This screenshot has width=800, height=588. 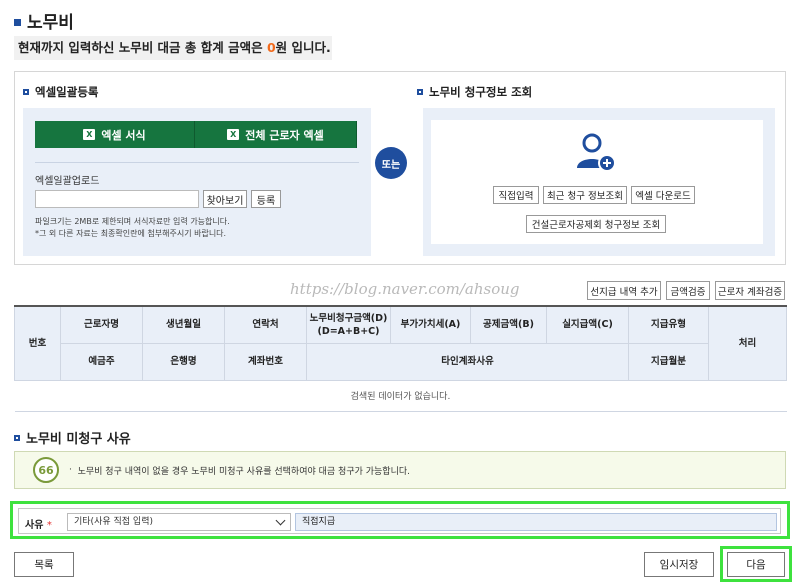 What do you see at coordinates (67, 92) in the screenshot?
I see `excel-section-title: 엑셀일괄등록` at bounding box center [67, 92].